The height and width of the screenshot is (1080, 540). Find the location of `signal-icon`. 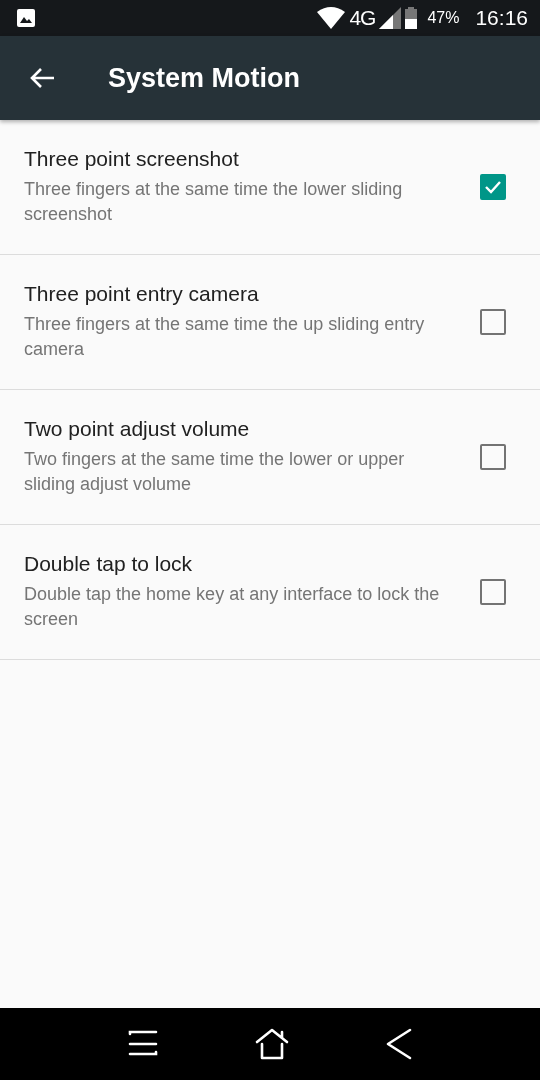

signal-icon is located at coordinates (390, 18).